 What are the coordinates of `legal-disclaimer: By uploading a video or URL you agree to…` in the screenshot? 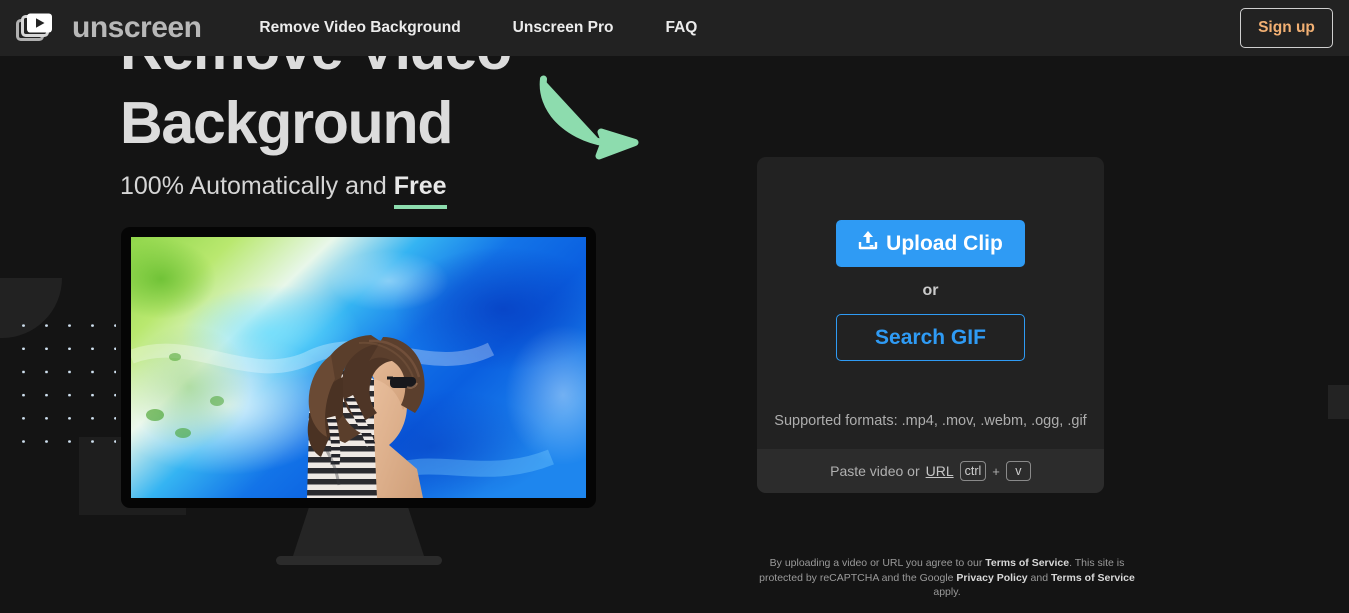 It's located at (947, 578).